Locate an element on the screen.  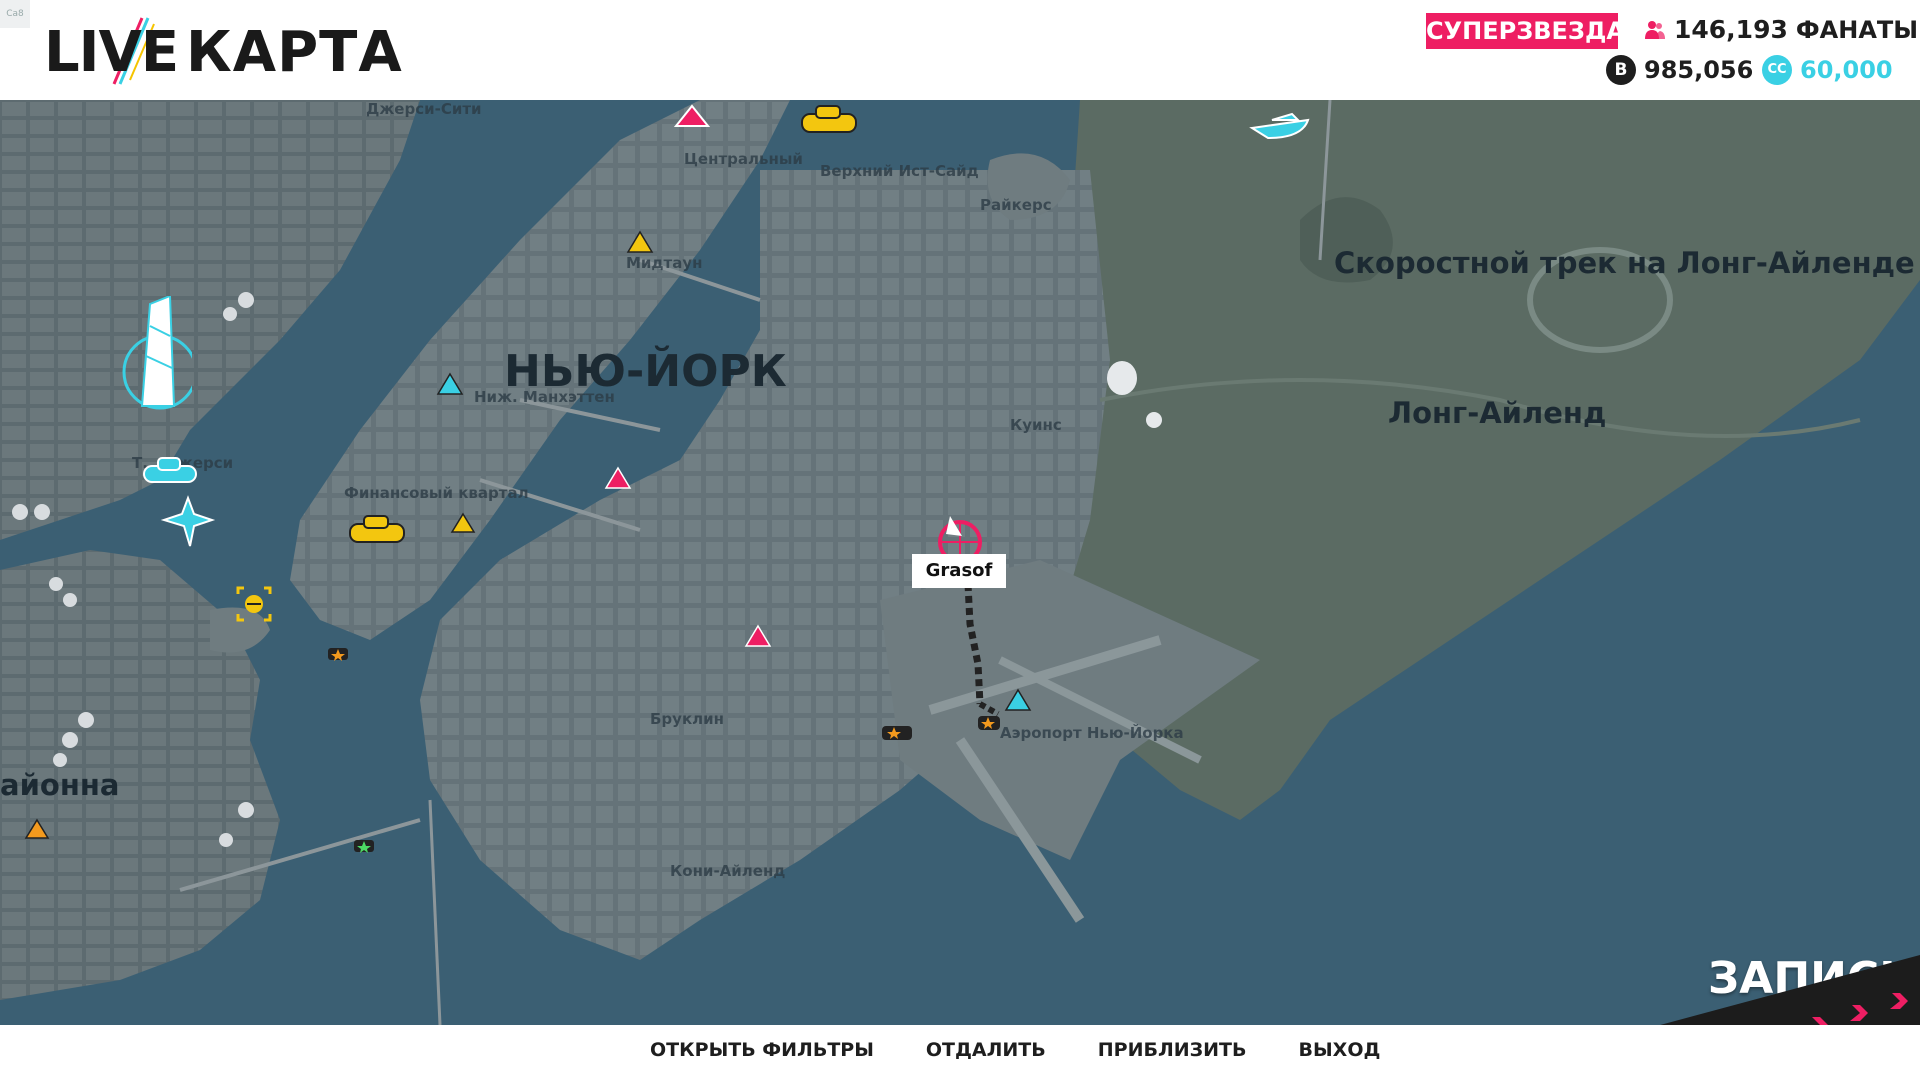
label-queens: Куинс is located at coordinates (1036, 425).